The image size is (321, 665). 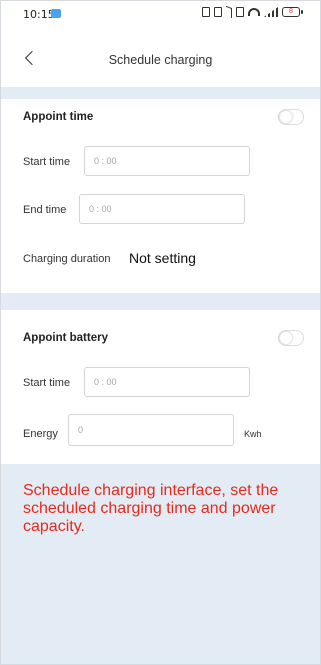 What do you see at coordinates (206, 12) in the screenshot?
I see `nfc-icon` at bounding box center [206, 12].